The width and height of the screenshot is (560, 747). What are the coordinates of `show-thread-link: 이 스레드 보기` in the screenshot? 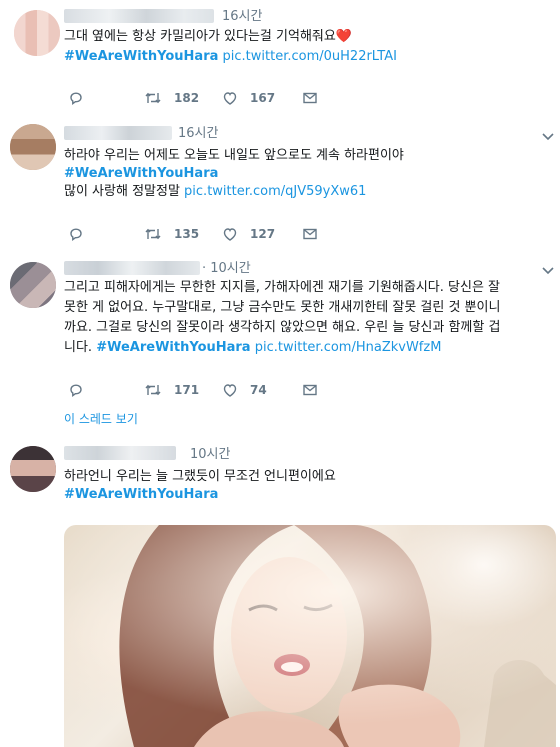 It's located at (101, 418).